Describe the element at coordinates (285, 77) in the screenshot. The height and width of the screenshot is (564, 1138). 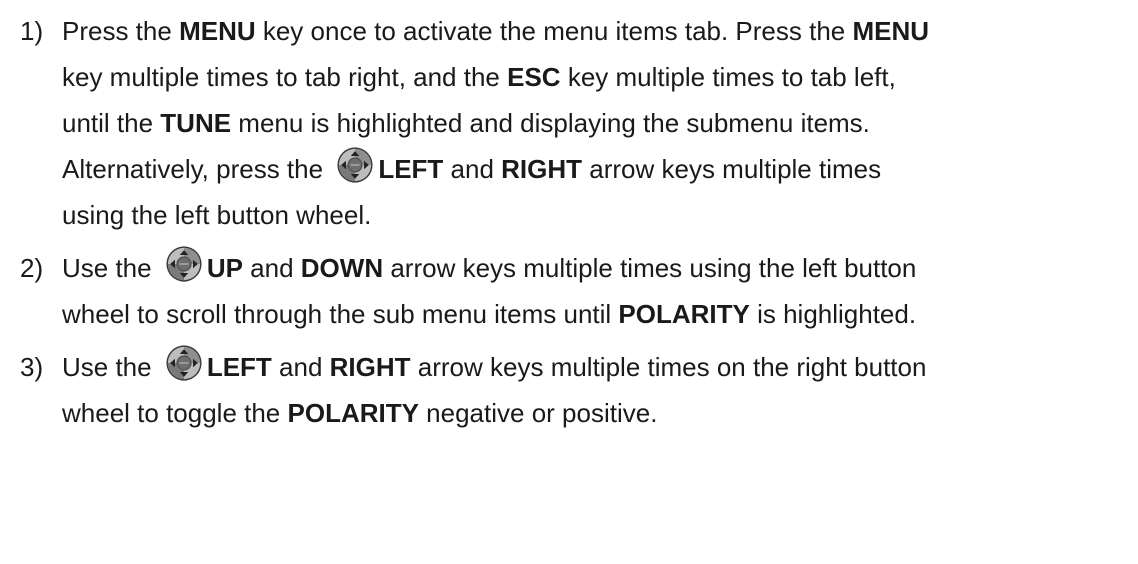
I see `text: key multiple times to tab right, and the` at that location.